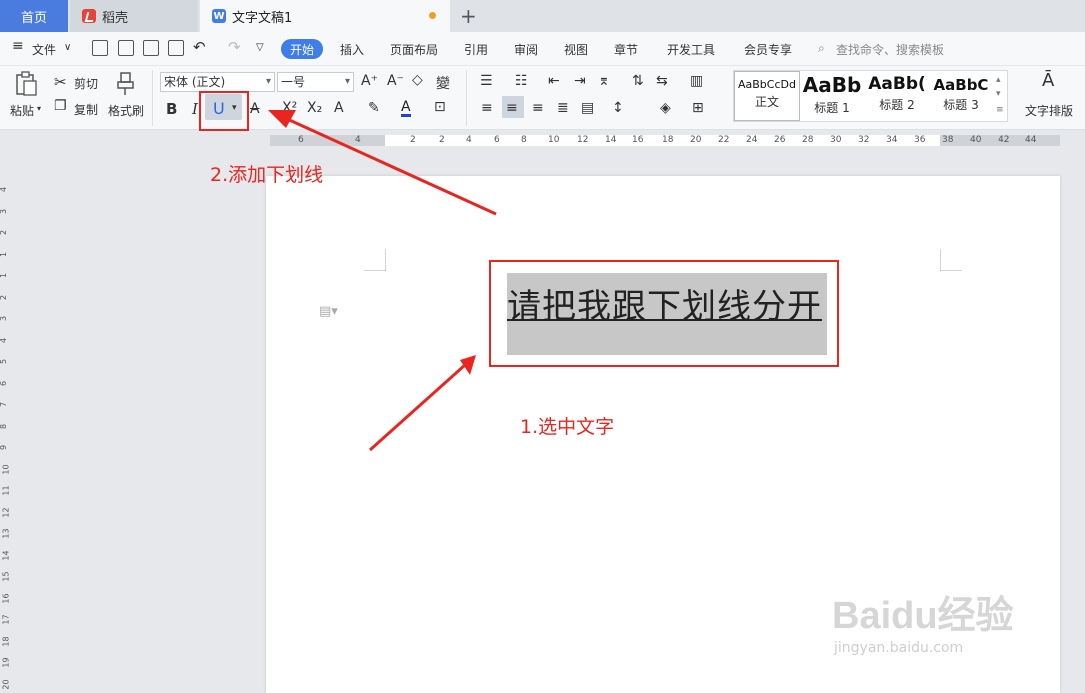 The height and width of the screenshot is (693, 1085). What do you see at coordinates (282, 119) in the screenshot?
I see `arrow-head-step2` at bounding box center [282, 119].